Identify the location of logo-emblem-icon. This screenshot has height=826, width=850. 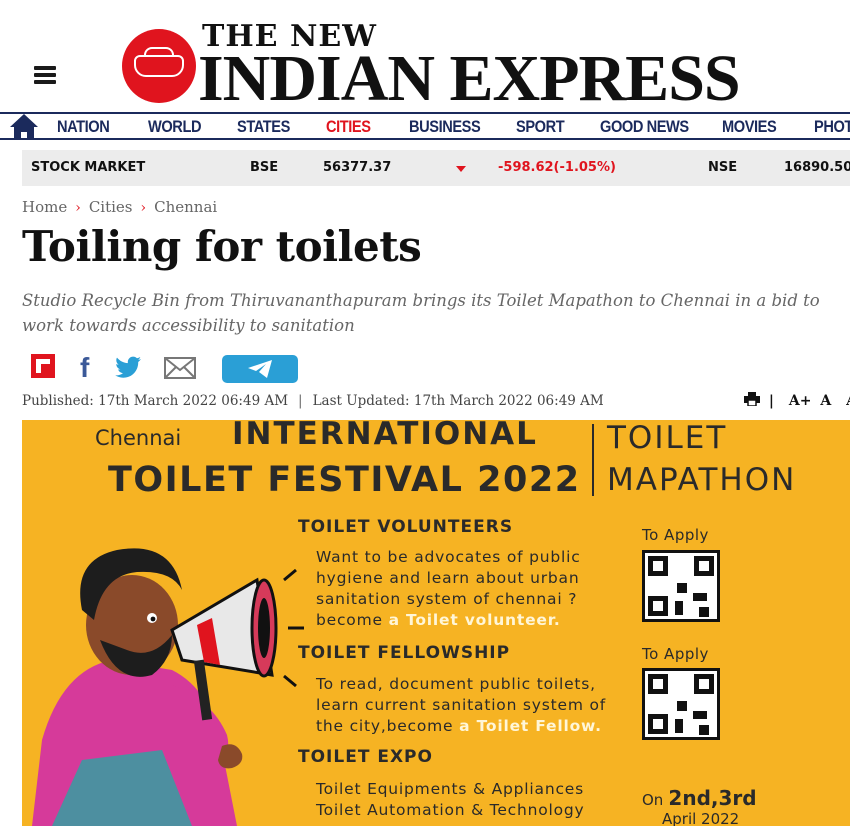
(159, 66).